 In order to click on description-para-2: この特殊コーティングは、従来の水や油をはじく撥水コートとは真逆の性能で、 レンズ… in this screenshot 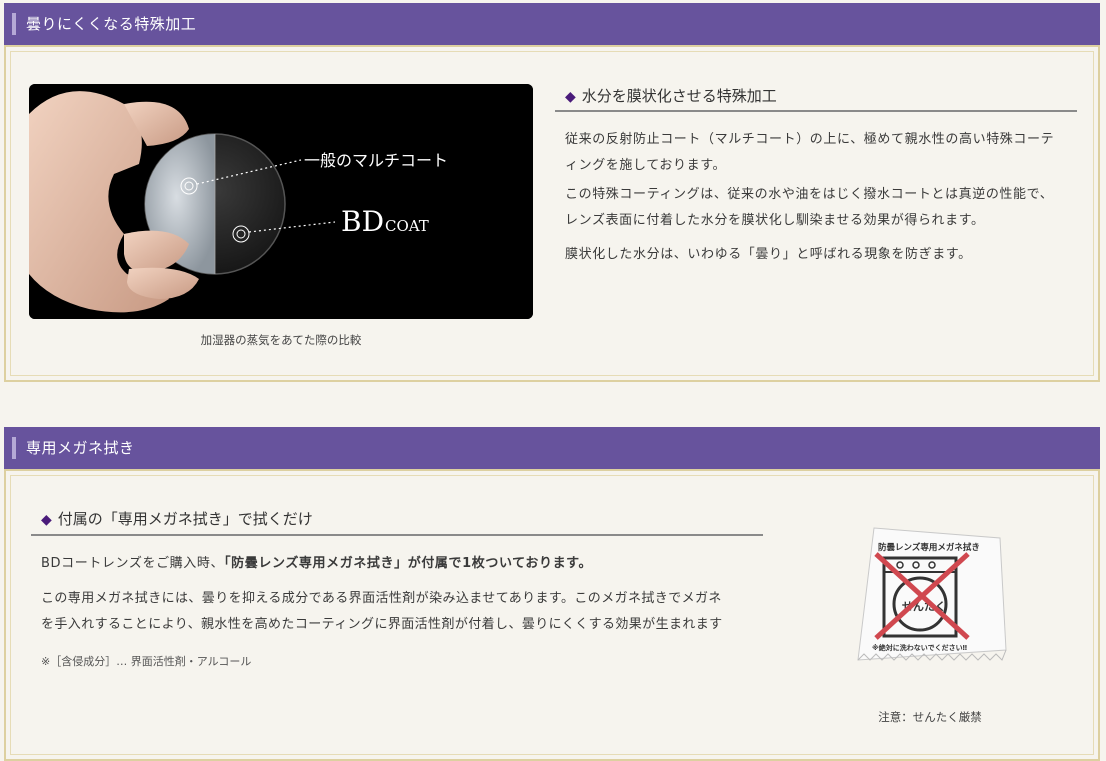, I will do `click(809, 207)`.